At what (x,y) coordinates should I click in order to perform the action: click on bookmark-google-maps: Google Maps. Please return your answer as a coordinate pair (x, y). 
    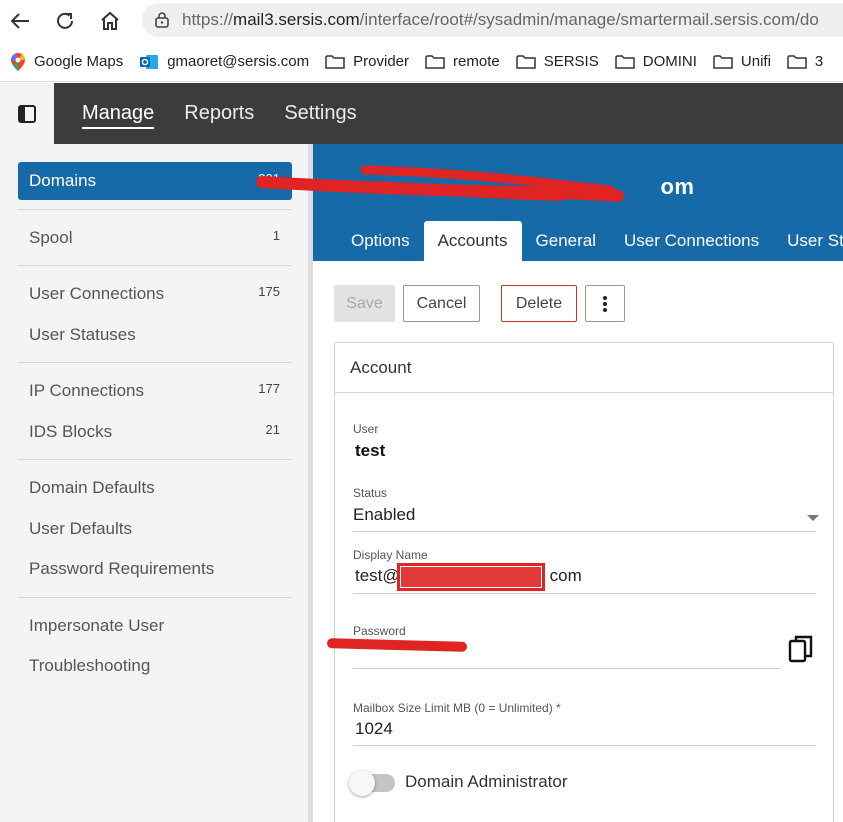
    Looking at the image, I should click on (66, 62).